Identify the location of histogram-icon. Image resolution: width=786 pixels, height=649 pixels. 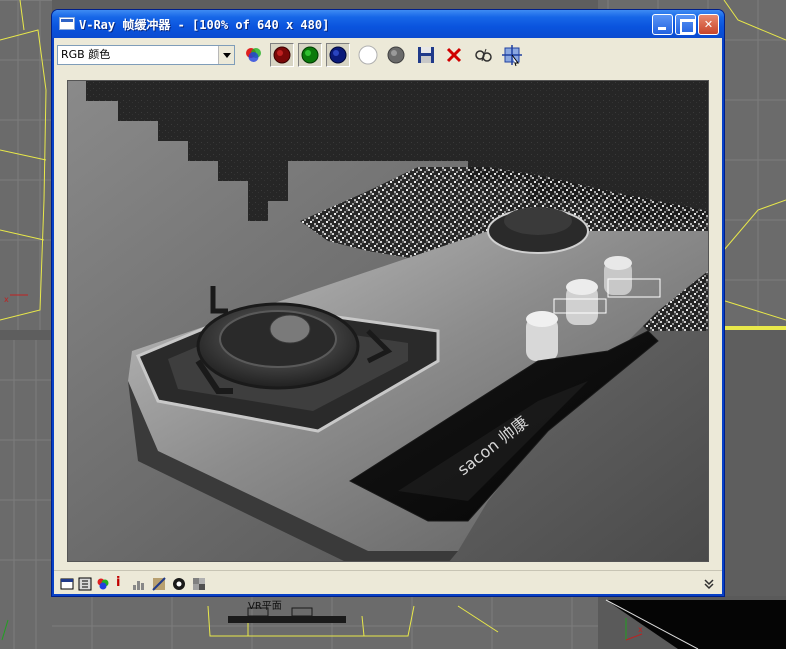
(139, 583).